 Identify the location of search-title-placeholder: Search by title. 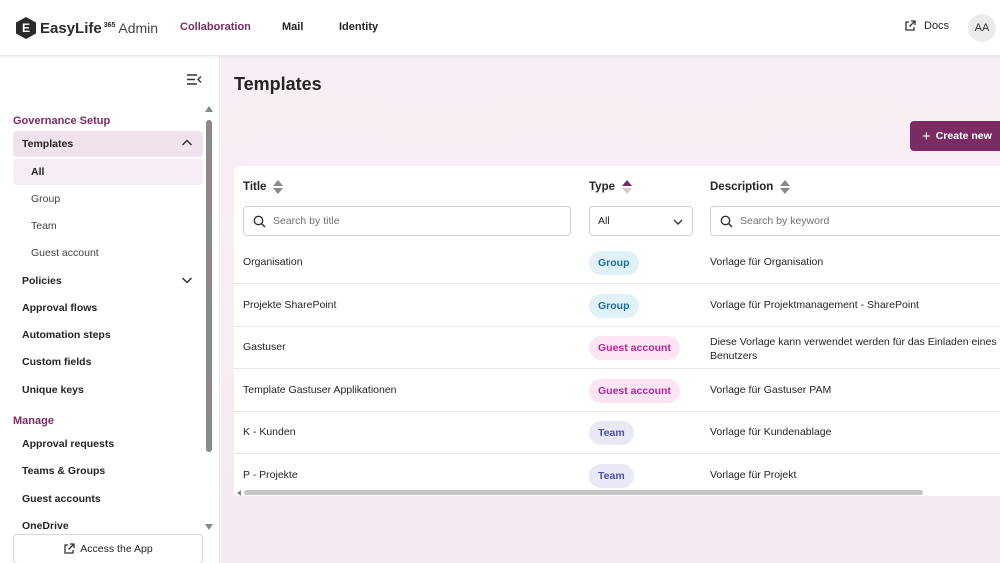
(306, 221).